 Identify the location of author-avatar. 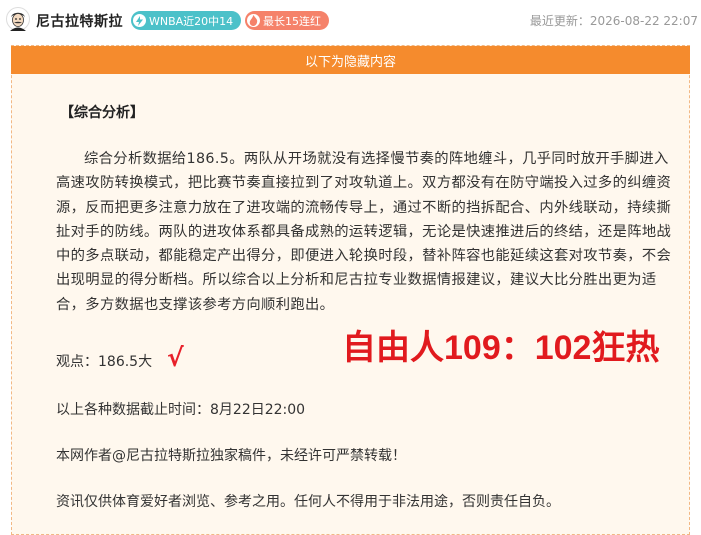
(18, 19).